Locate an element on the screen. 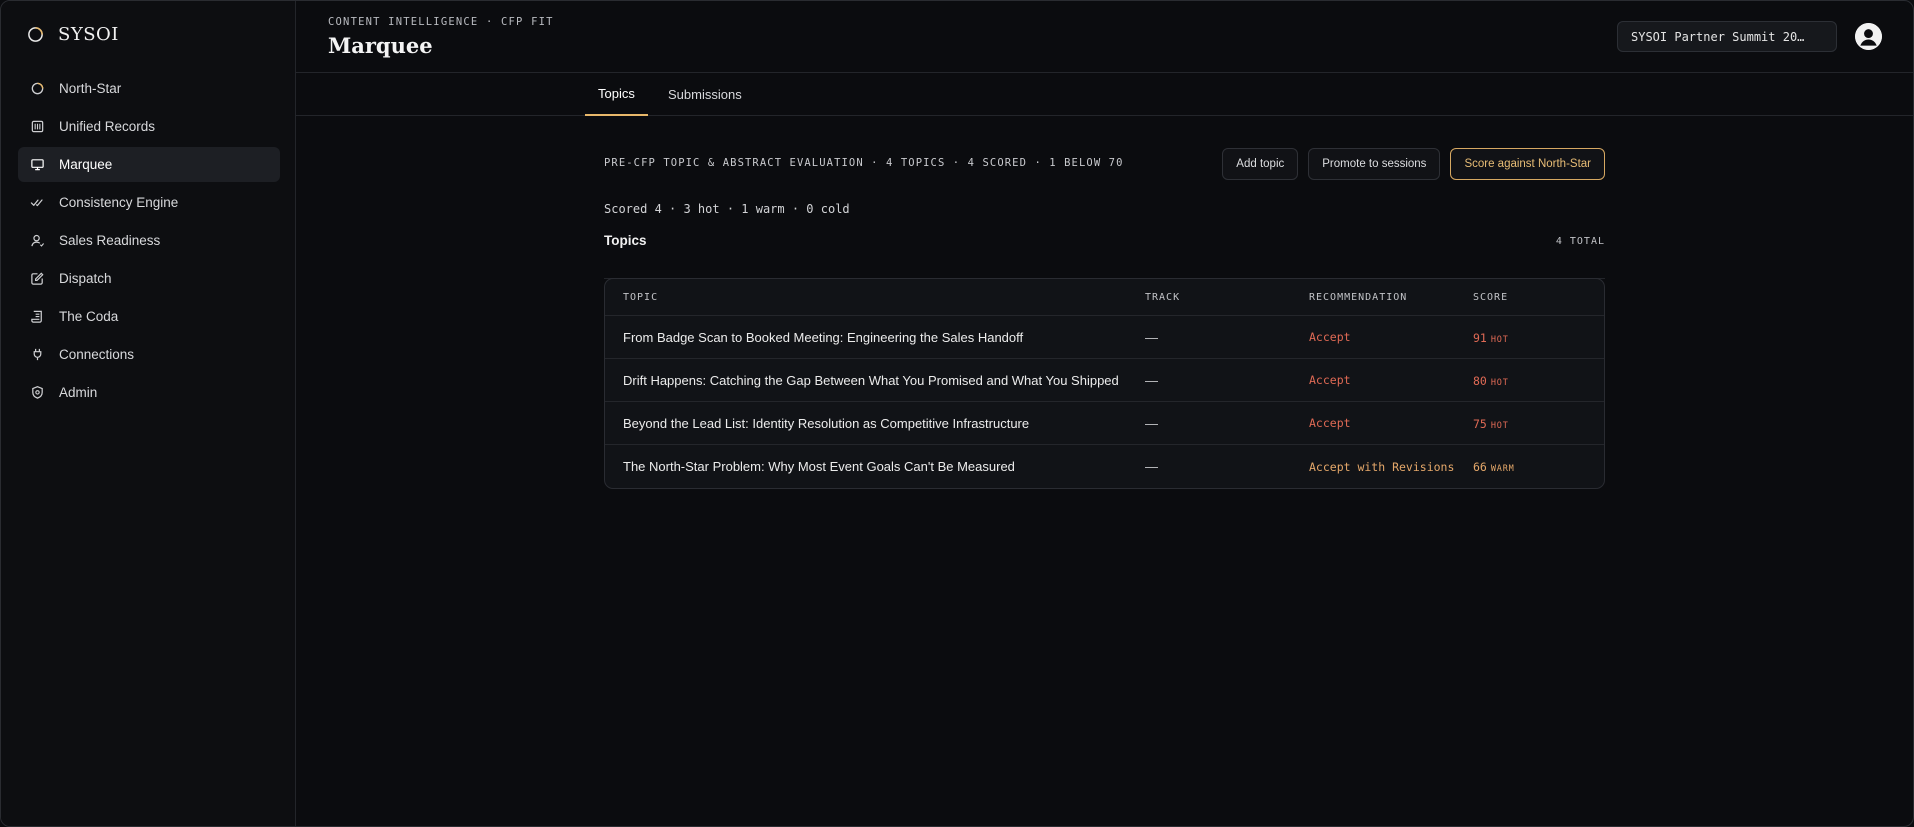  scroll-icon is located at coordinates (37, 316).